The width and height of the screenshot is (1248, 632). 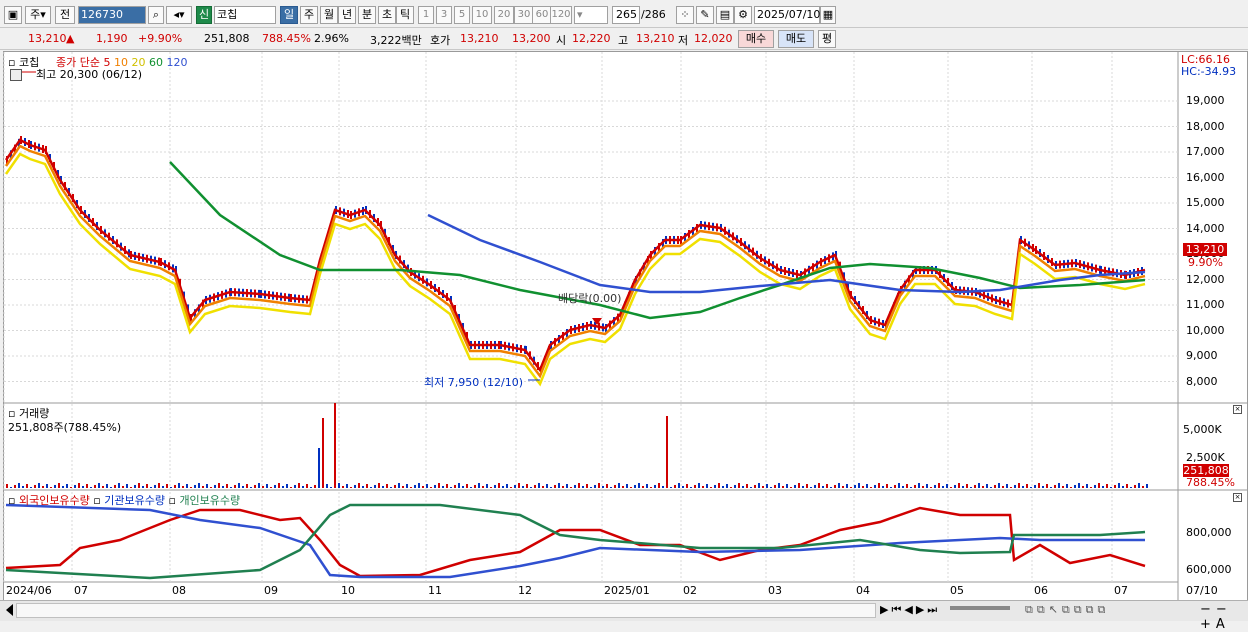 I want to click on date-tick: 2024/06, so click(x=29, y=590).